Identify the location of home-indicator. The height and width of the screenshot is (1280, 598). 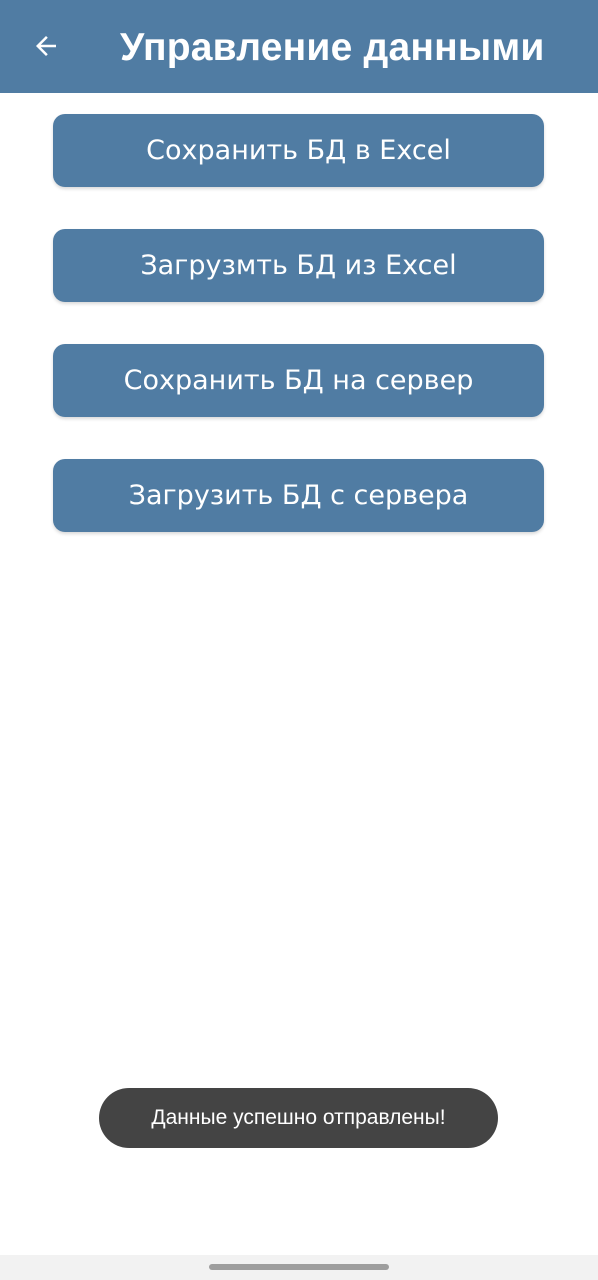
(299, 1267).